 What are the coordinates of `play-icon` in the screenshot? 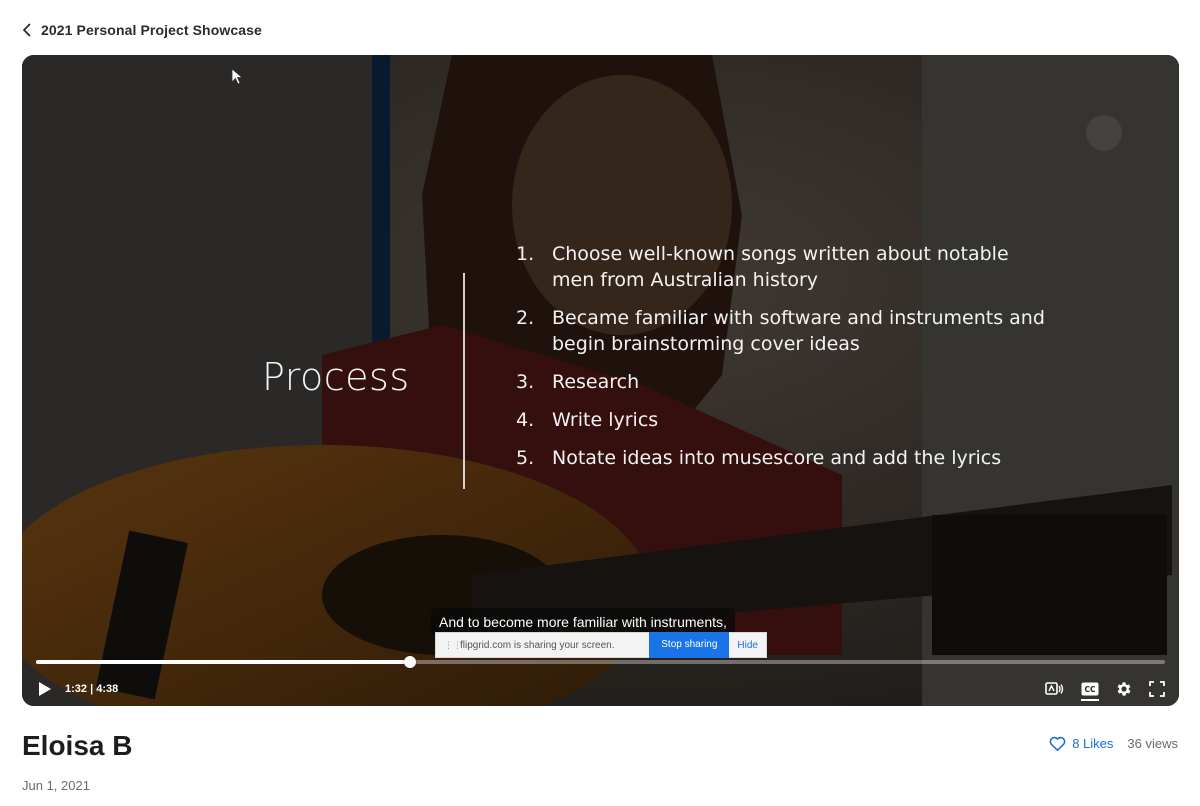 It's located at (45, 689).